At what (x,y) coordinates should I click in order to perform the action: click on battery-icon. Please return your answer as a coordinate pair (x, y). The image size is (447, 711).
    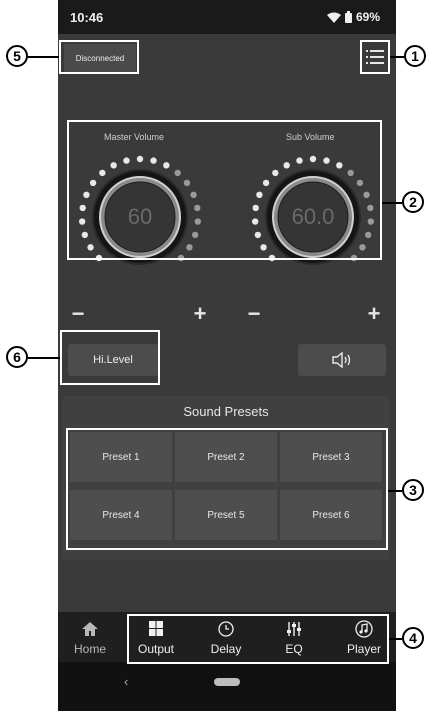
    Looking at the image, I should click on (348, 17).